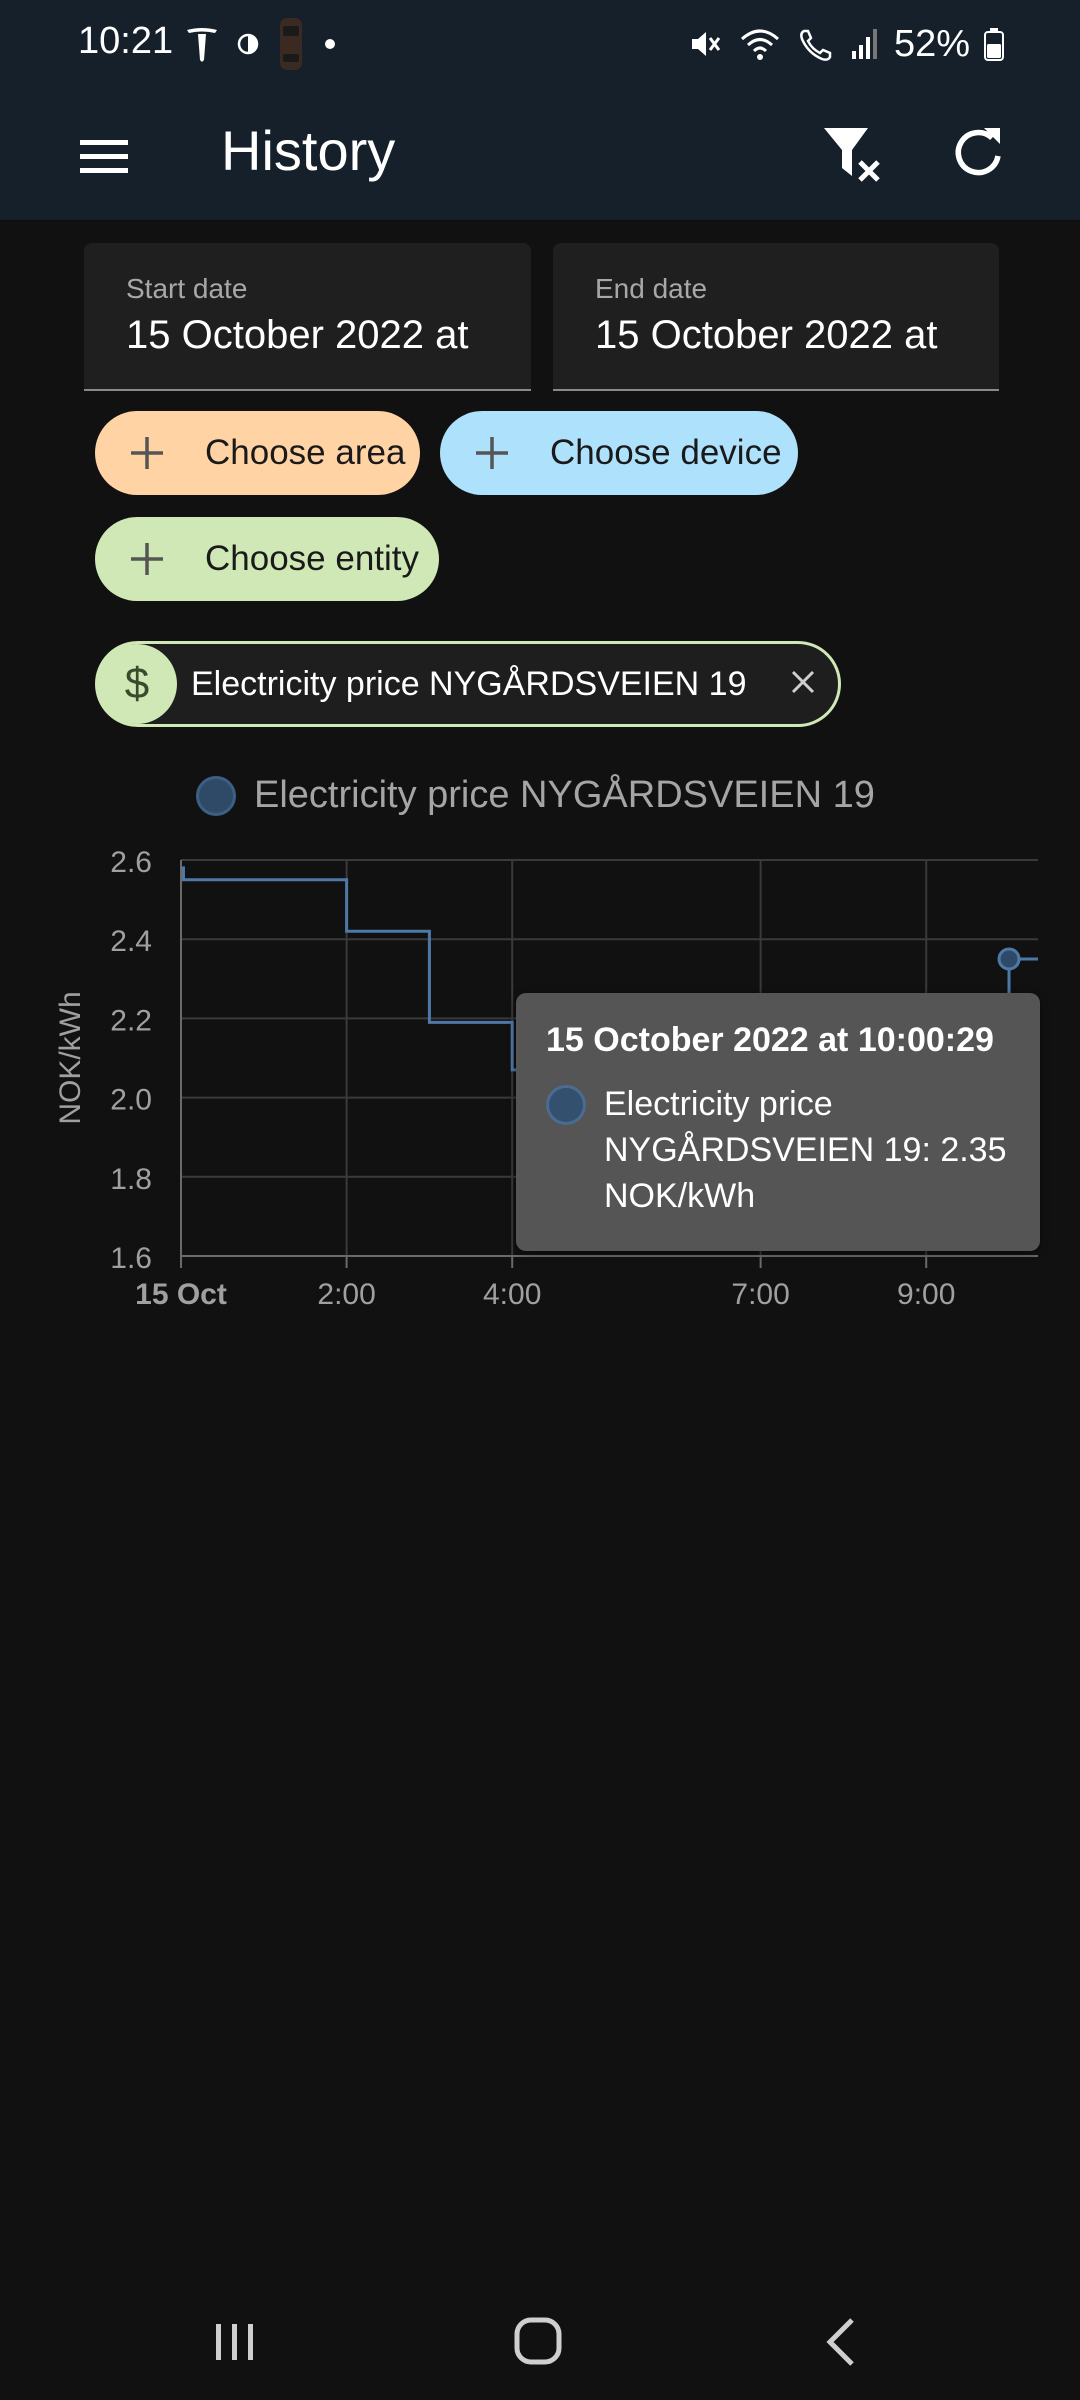 The width and height of the screenshot is (1080, 2400). Describe the element at coordinates (759, 44) in the screenshot. I see `wifi-icon` at that location.